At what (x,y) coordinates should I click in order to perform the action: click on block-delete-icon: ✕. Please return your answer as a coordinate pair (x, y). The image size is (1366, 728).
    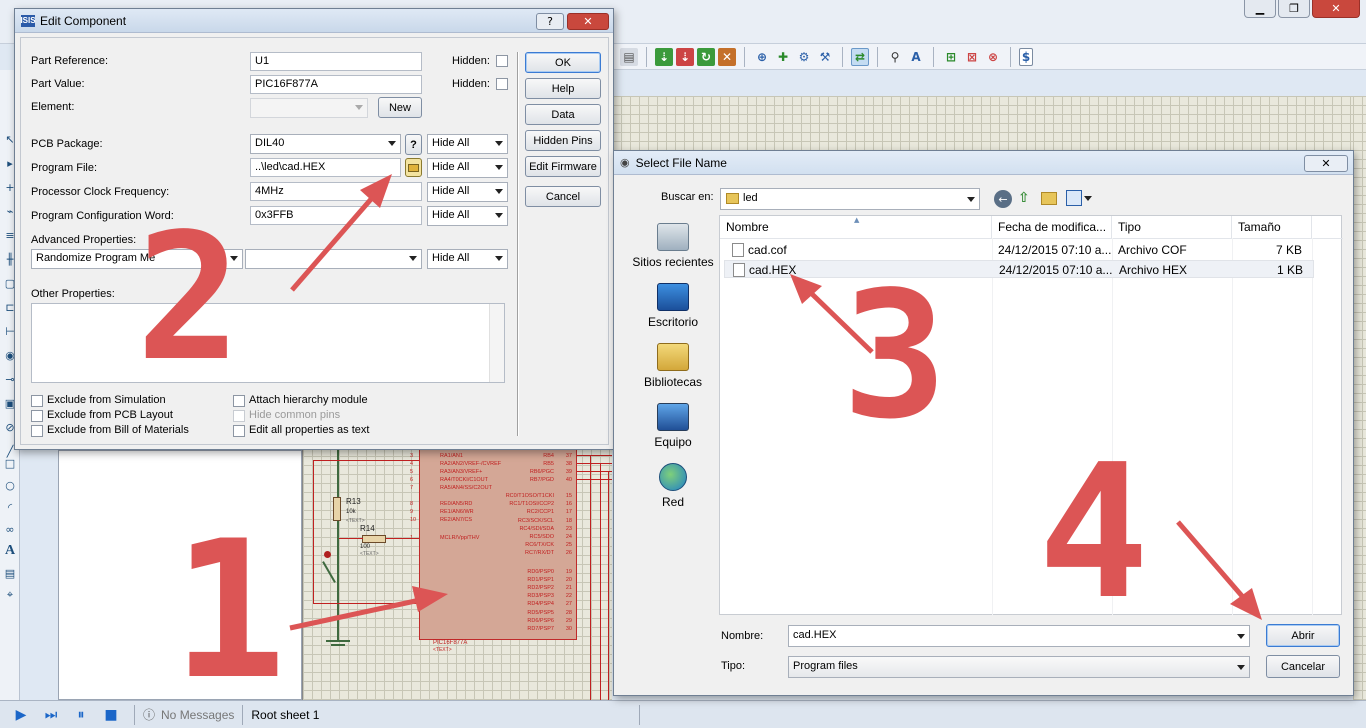
    Looking at the image, I should click on (727, 56).